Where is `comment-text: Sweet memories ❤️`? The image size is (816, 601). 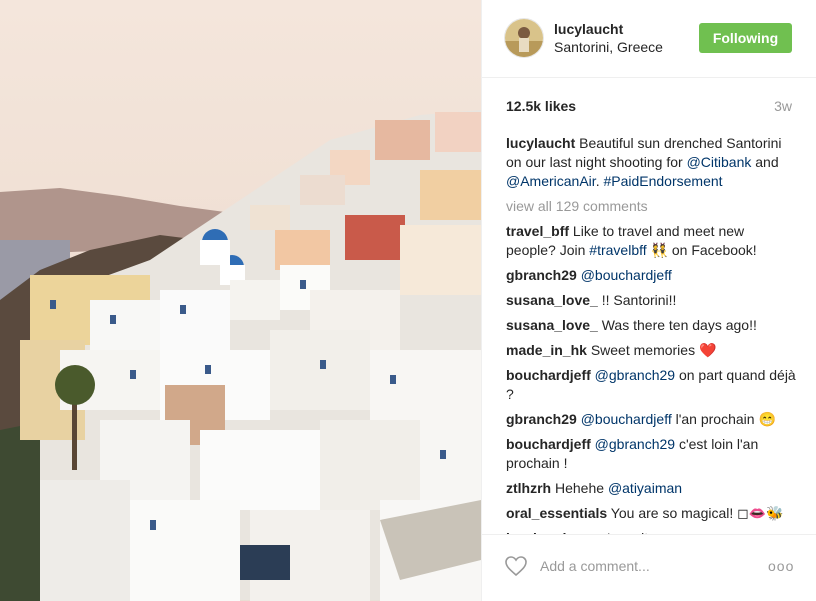
comment-text: Sweet memories ❤️ is located at coordinates (651, 350).